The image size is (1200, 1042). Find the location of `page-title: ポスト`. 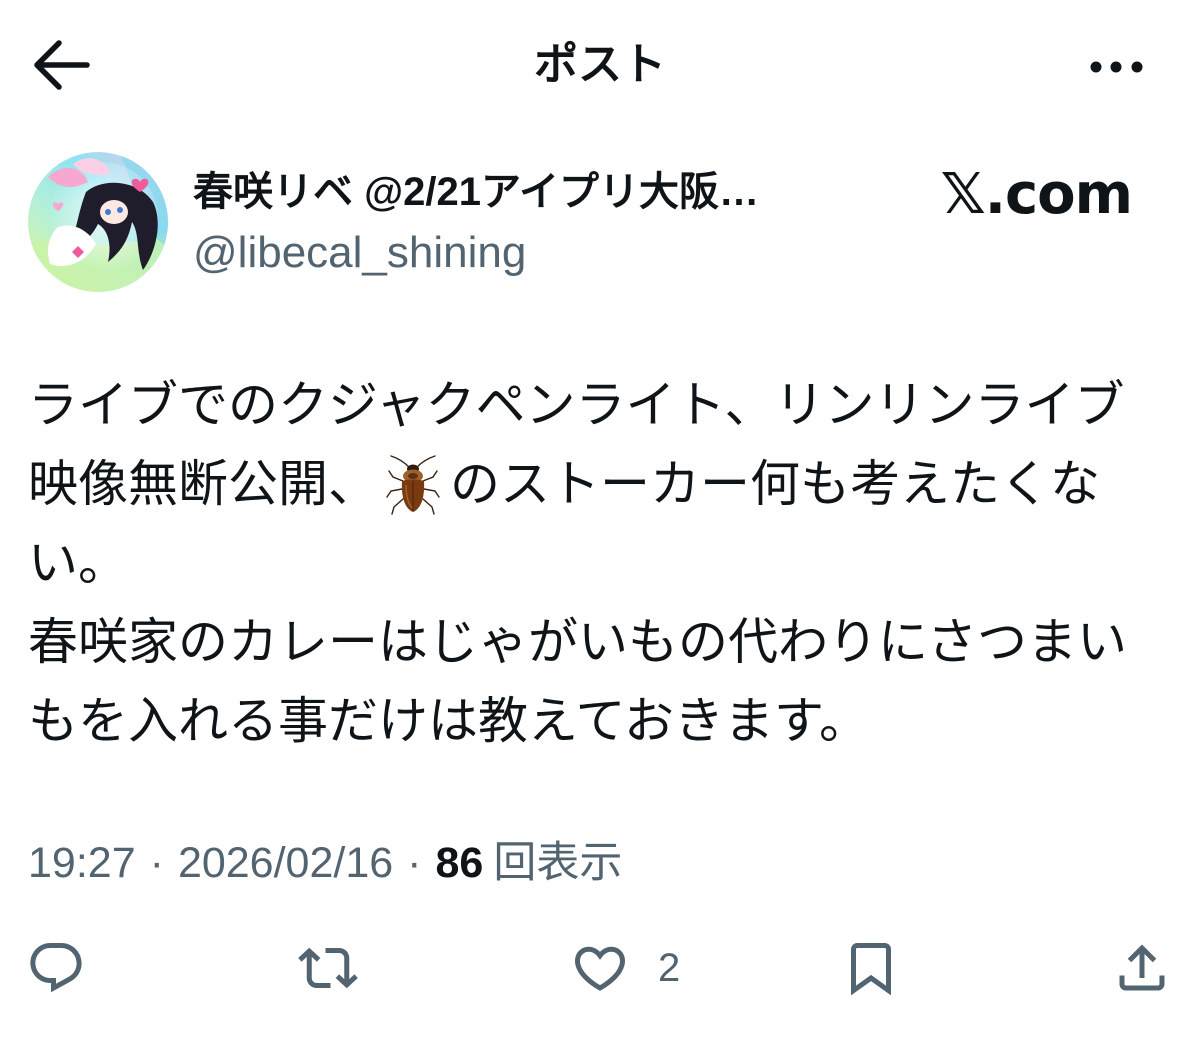

page-title: ポスト is located at coordinates (600, 64).